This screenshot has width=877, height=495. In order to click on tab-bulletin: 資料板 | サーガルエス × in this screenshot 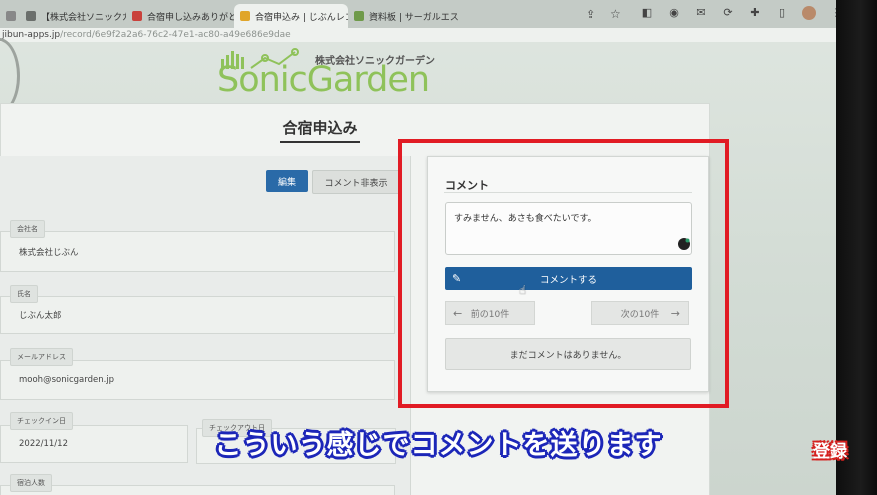, I will do `click(403, 16)`.